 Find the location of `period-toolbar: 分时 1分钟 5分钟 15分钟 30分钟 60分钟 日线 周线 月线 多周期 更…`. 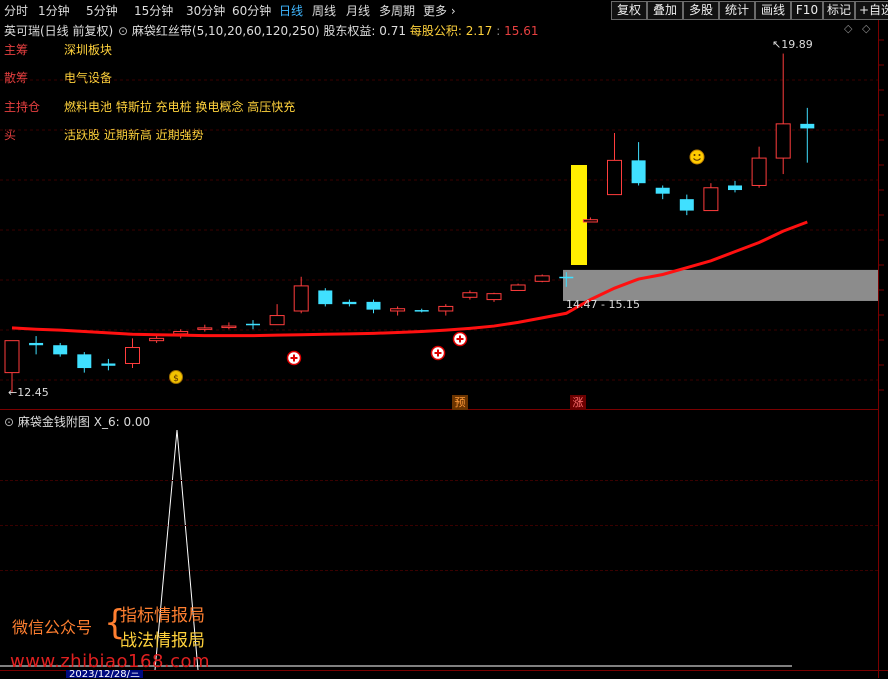

period-toolbar: 分时 1分钟 5分钟 15分钟 30分钟 60分钟 日线 周线 月线 多周期 更… is located at coordinates (444, 10).